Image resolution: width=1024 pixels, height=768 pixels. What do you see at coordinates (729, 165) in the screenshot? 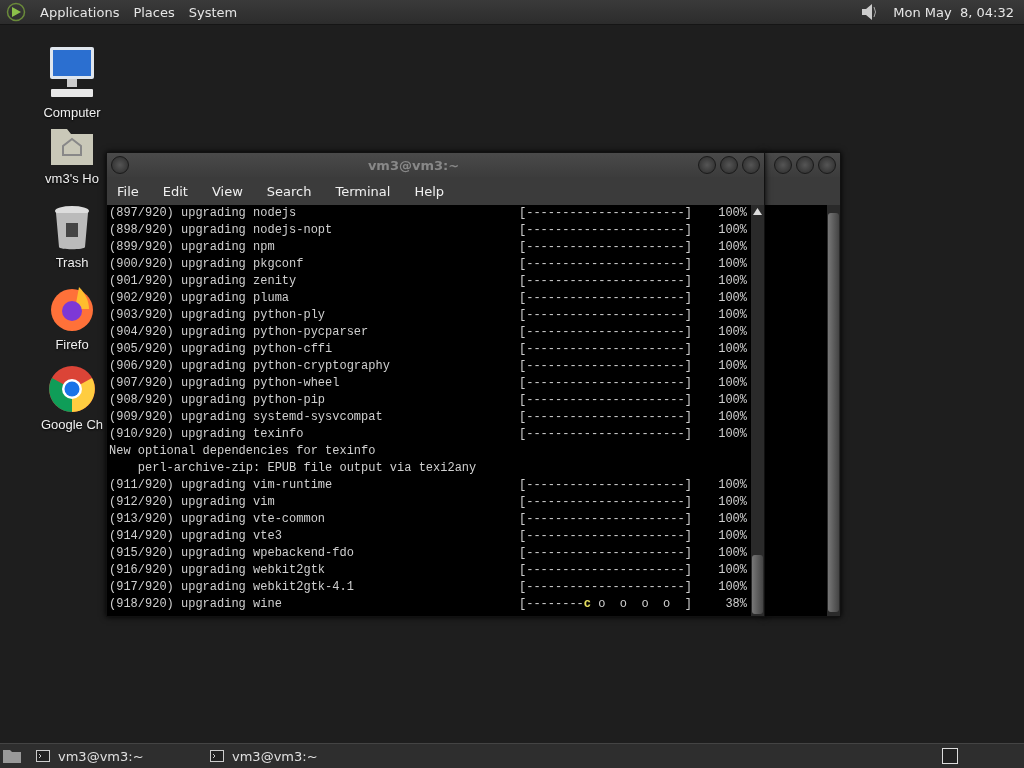
I see `maximize-button` at bounding box center [729, 165].